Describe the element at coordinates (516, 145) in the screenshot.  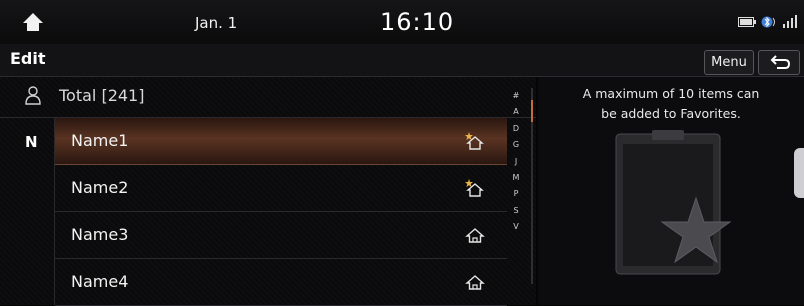
I see `index-letter: G` at that location.